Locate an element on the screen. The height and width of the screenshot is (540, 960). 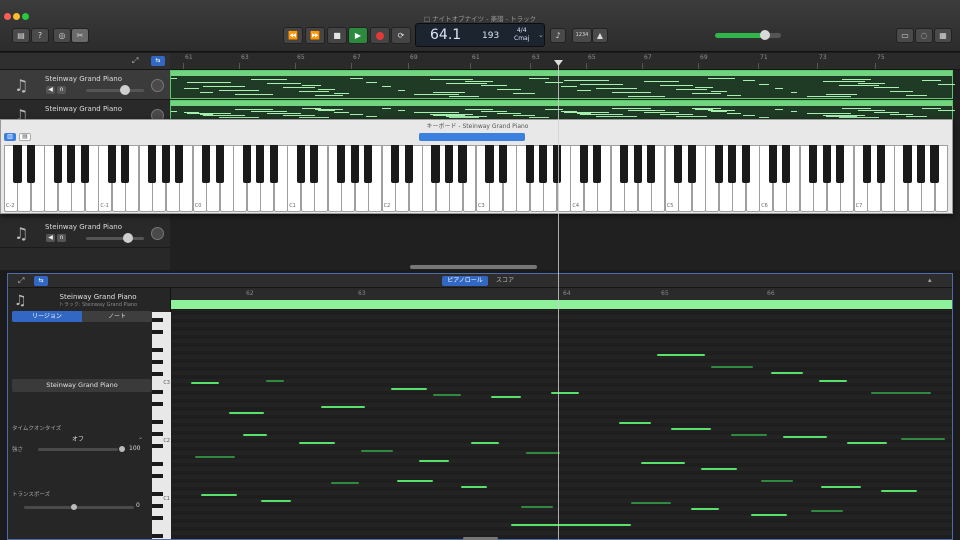
tab-piano-roll: ピアノロール is located at coordinates (465, 281).